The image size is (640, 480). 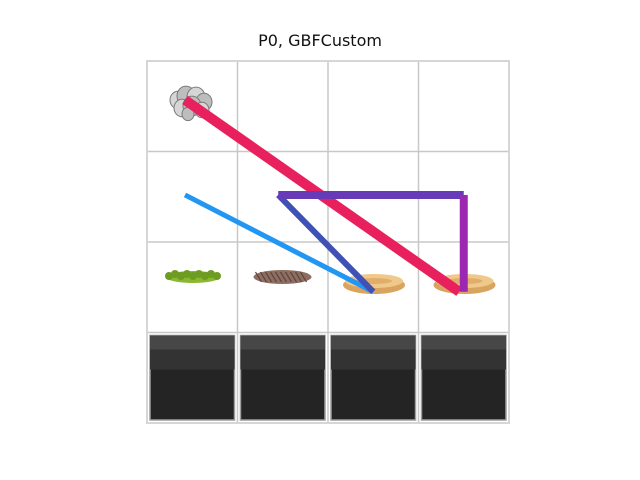 I want to click on cell-cucumber, so click(x=193, y=276).